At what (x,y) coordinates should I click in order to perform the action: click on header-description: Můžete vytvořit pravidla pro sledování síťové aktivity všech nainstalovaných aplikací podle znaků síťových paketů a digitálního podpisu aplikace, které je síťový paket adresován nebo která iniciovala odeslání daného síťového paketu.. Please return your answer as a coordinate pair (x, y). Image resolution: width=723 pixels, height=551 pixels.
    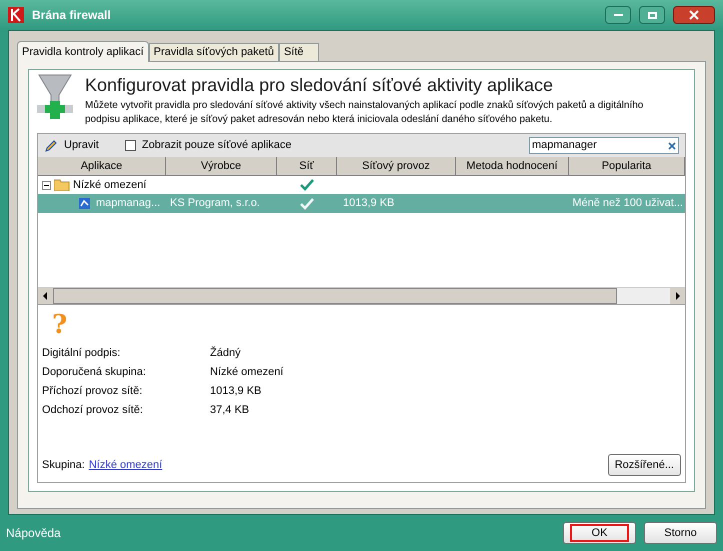
    Looking at the image, I should click on (364, 113).